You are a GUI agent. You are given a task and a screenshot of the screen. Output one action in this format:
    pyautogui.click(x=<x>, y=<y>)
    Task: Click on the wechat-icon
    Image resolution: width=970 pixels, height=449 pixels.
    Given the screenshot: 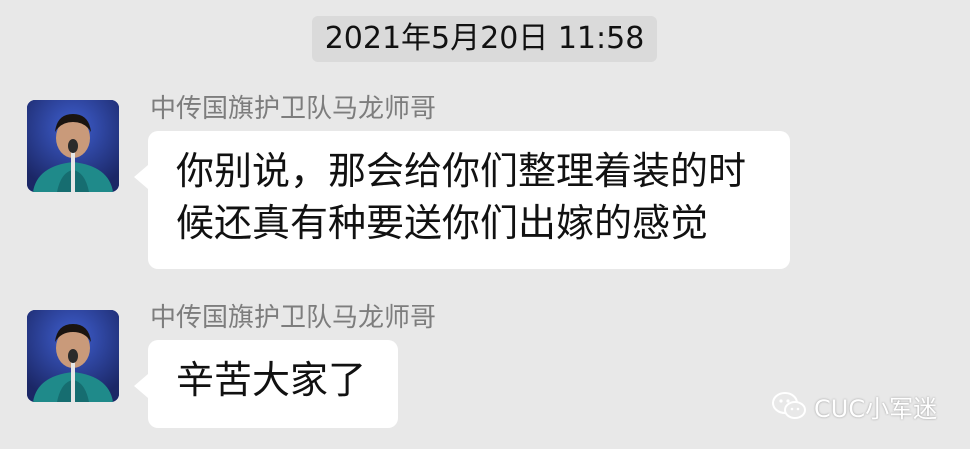 What is the action you would take?
    pyautogui.click(x=789, y=405)
    